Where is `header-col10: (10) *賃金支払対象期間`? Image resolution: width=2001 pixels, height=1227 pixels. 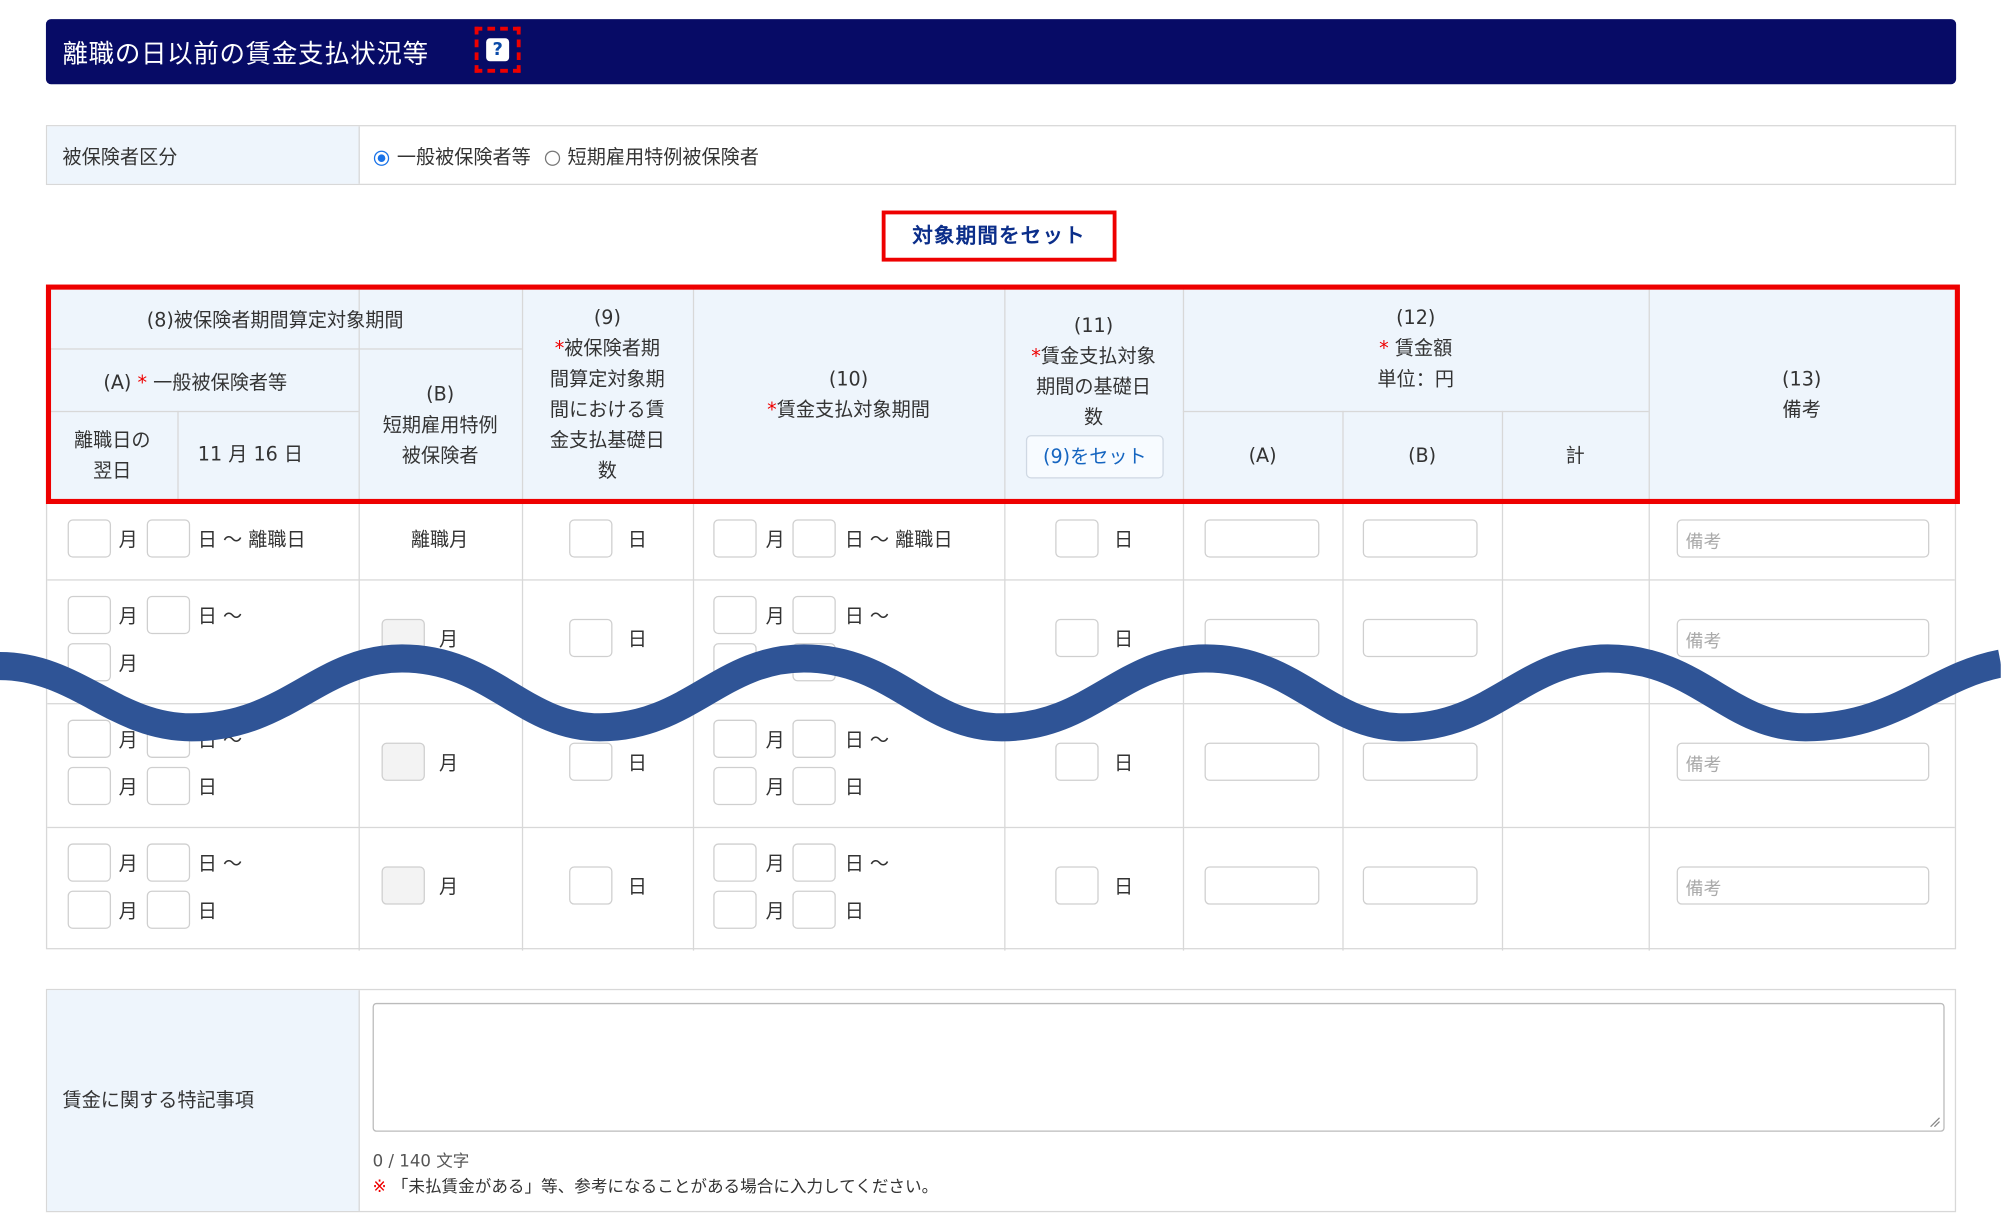
header-col10: (10) *賃金支払対象期間 is located at coordinates (848, 394).